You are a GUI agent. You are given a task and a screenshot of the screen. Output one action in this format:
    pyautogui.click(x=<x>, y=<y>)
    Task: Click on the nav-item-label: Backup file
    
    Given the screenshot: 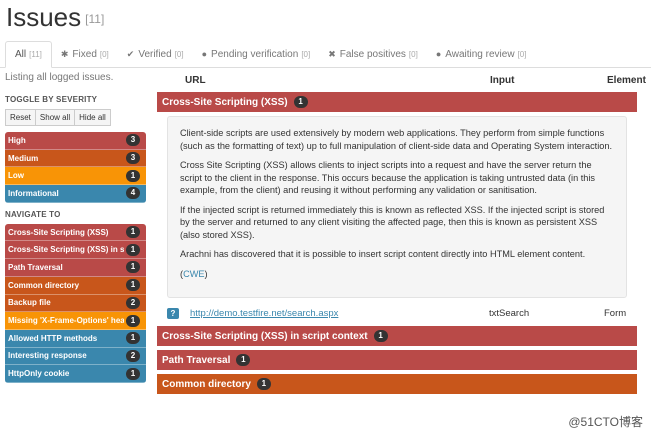 What is the action you would take?
    pyautogui.click(x=29, y=303)
    